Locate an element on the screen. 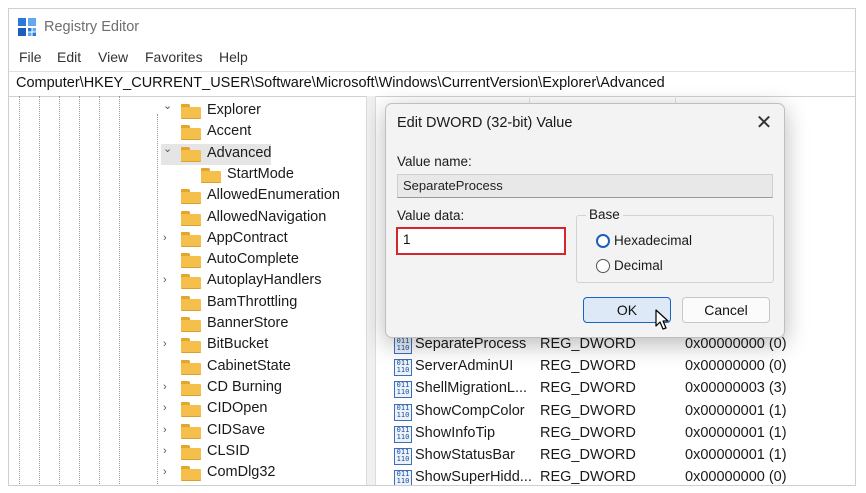 Image resolution: width=866 pixels, height=493 pixels. tree-item-bitbucket: › BitBucket is located at coordinates (260, 345).